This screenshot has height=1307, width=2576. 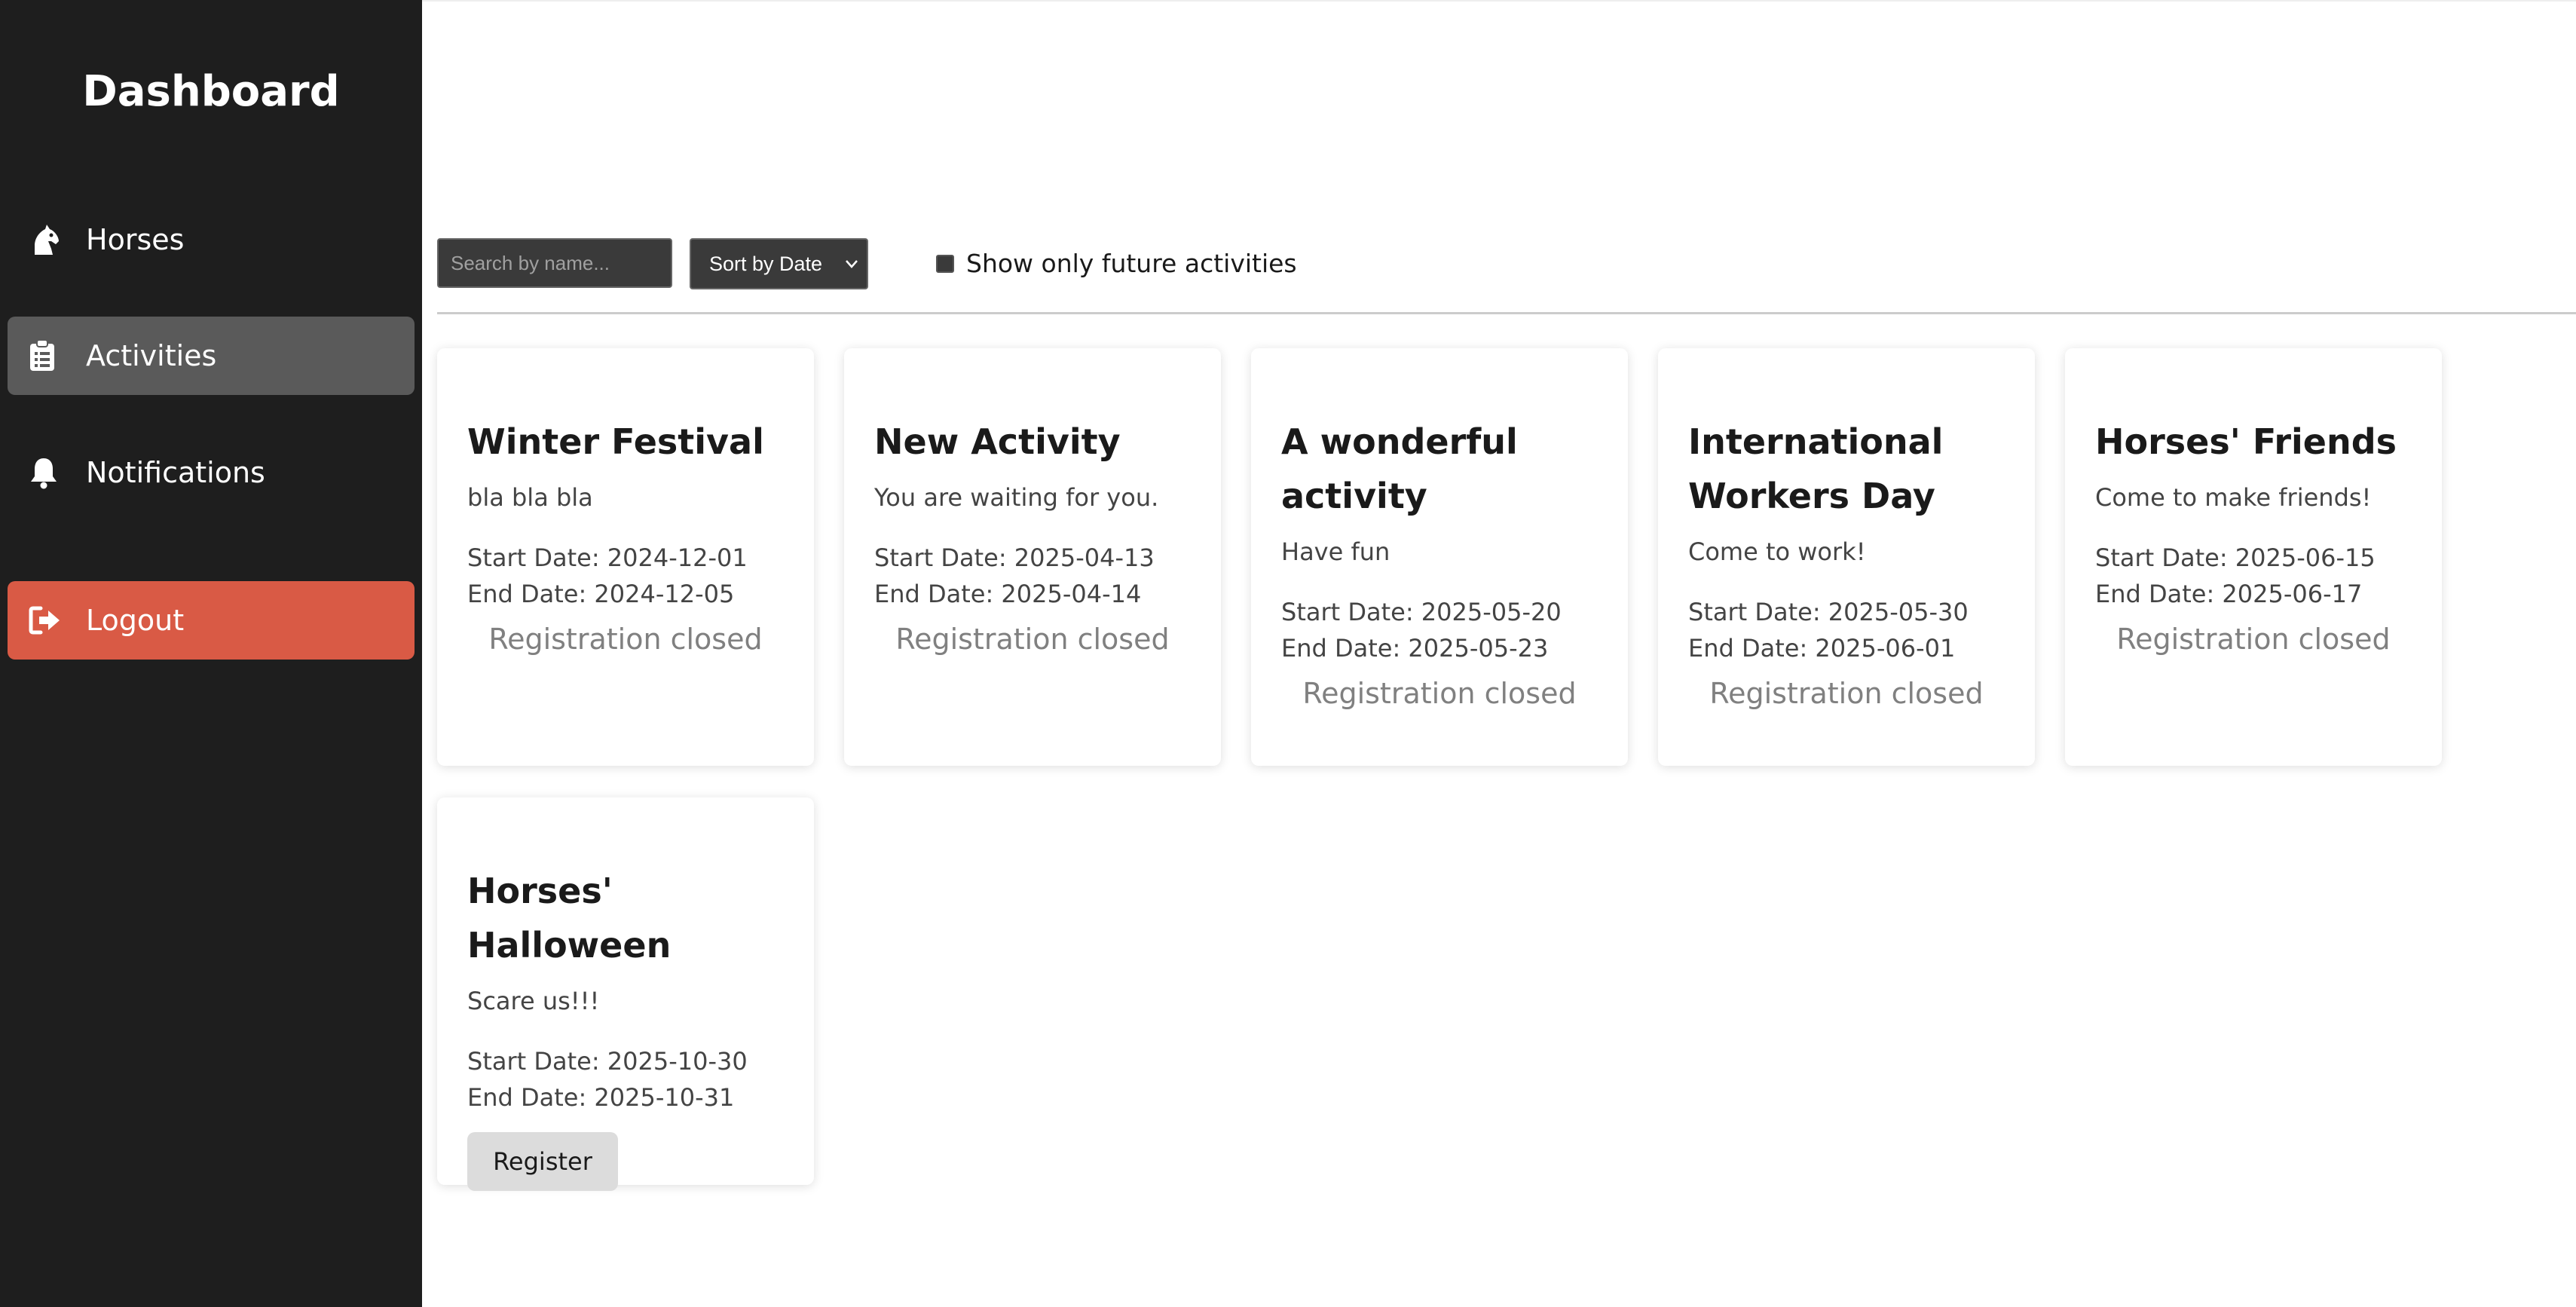 What do you see at coordinates (51, 240) in the screenshot?
I see `horse-head-icon` at bounding box center [51, 240].